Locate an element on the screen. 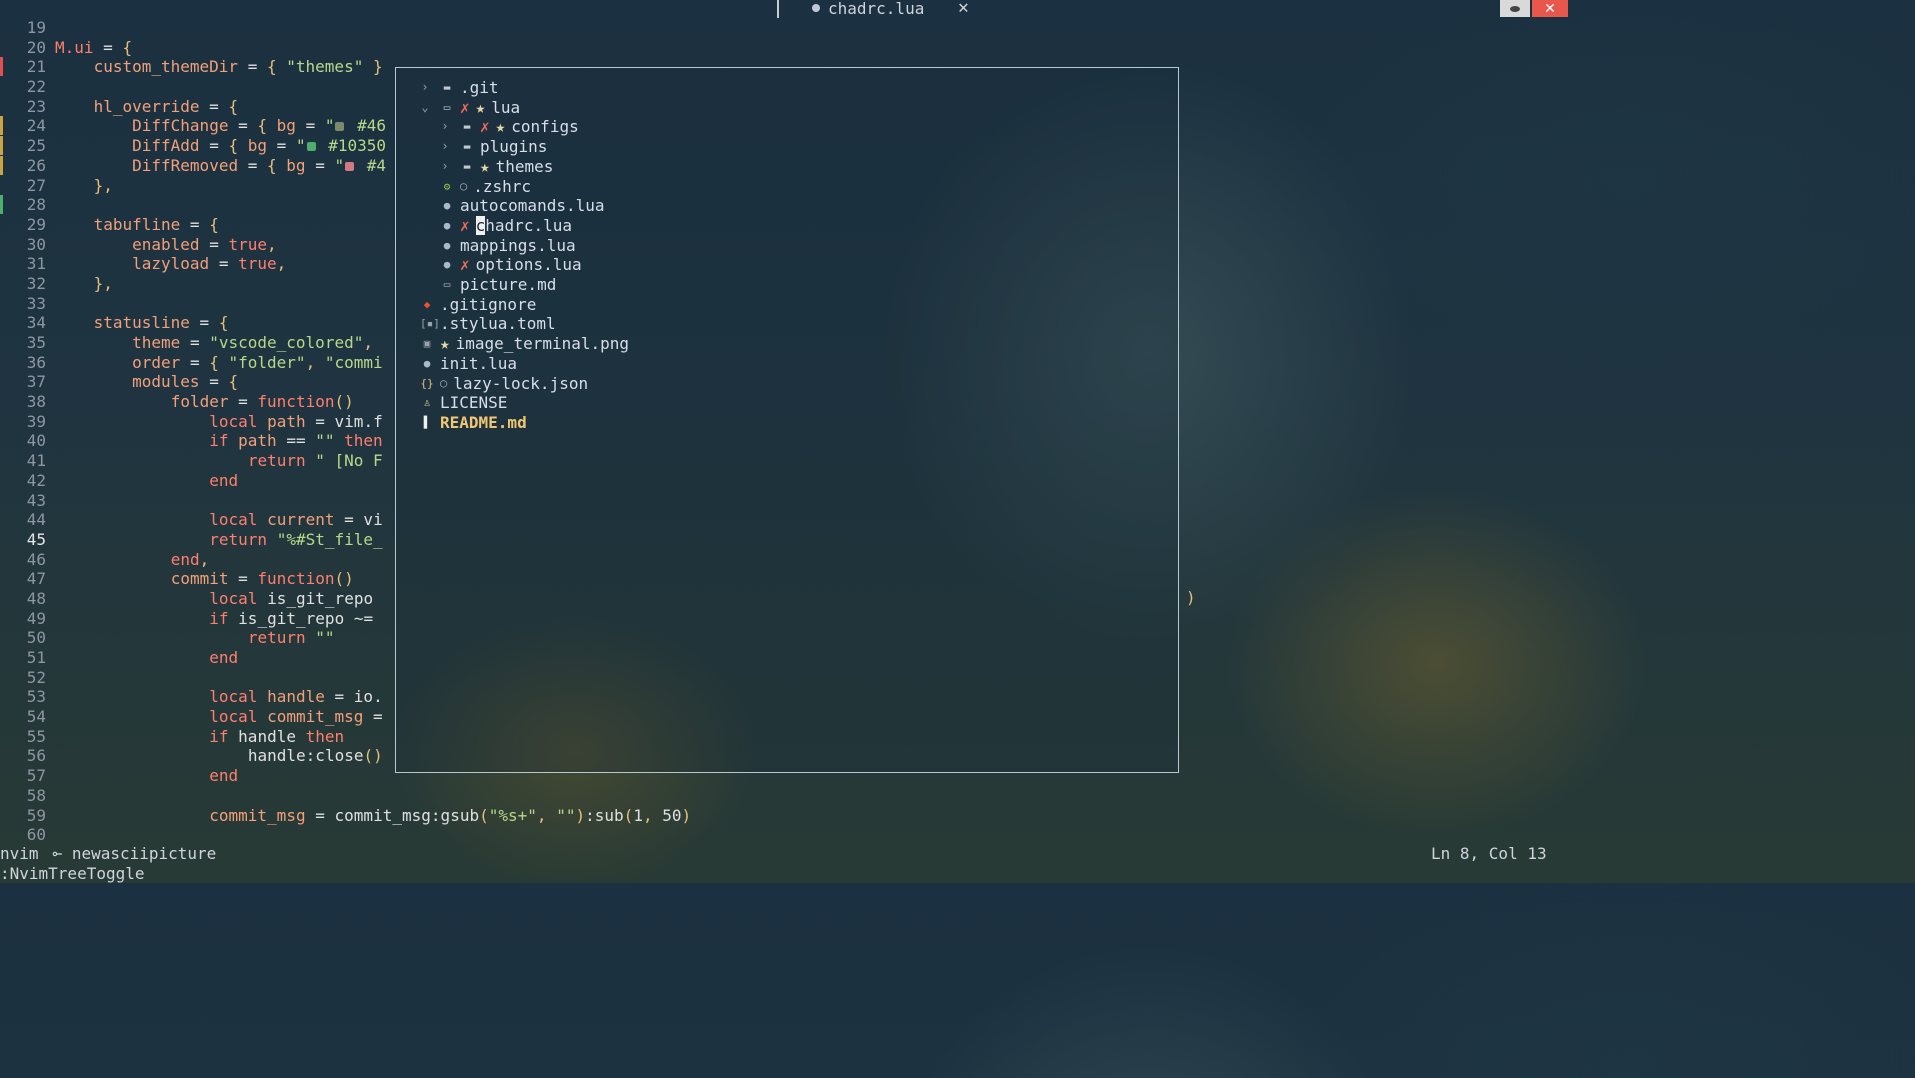  git-modified-icon: ✗ is located at coordinates (465, 265).